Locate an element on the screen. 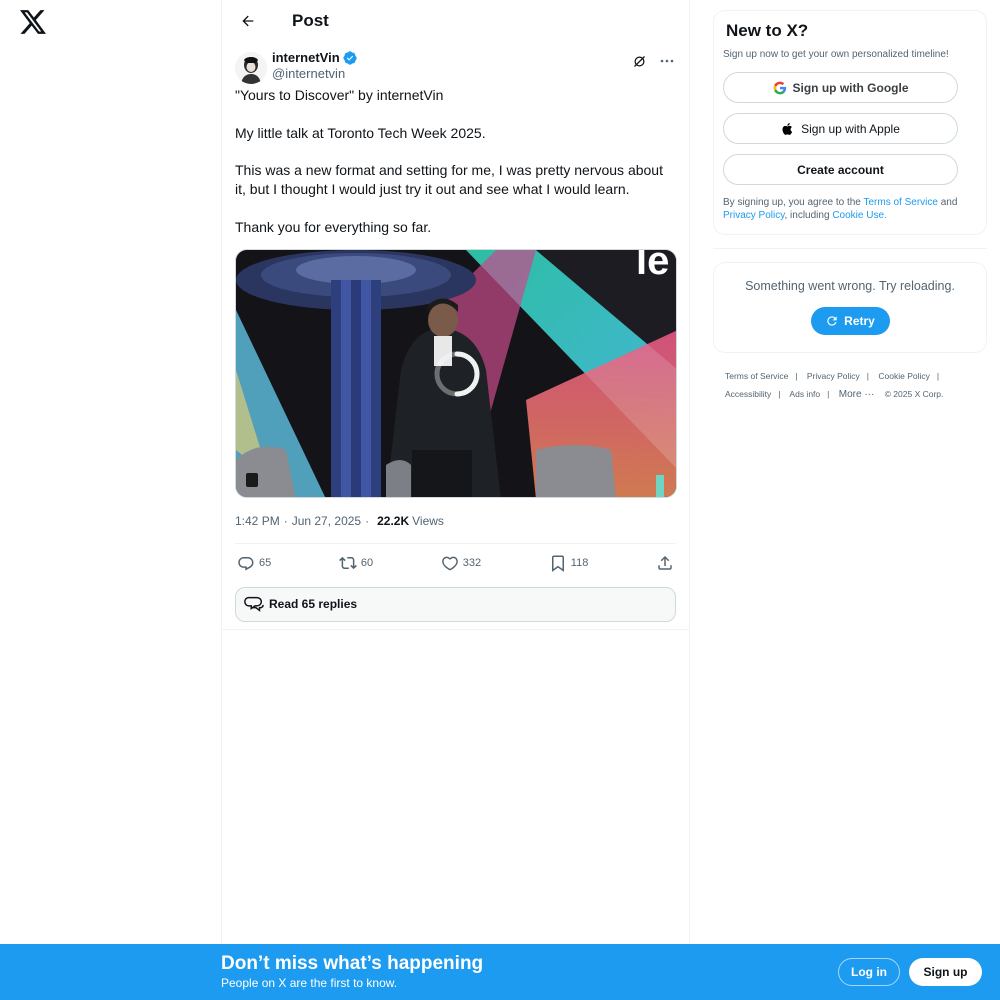 The image size is (1000, 1000). footer-more-link: More ··· is located at coordinates (857, 394).